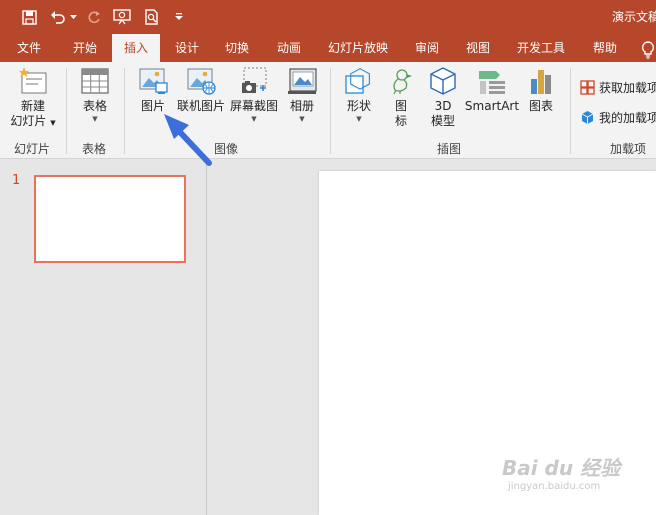 The image size is (656, 515). I want to click on group-label-tables: 表格, so click(94, 149).